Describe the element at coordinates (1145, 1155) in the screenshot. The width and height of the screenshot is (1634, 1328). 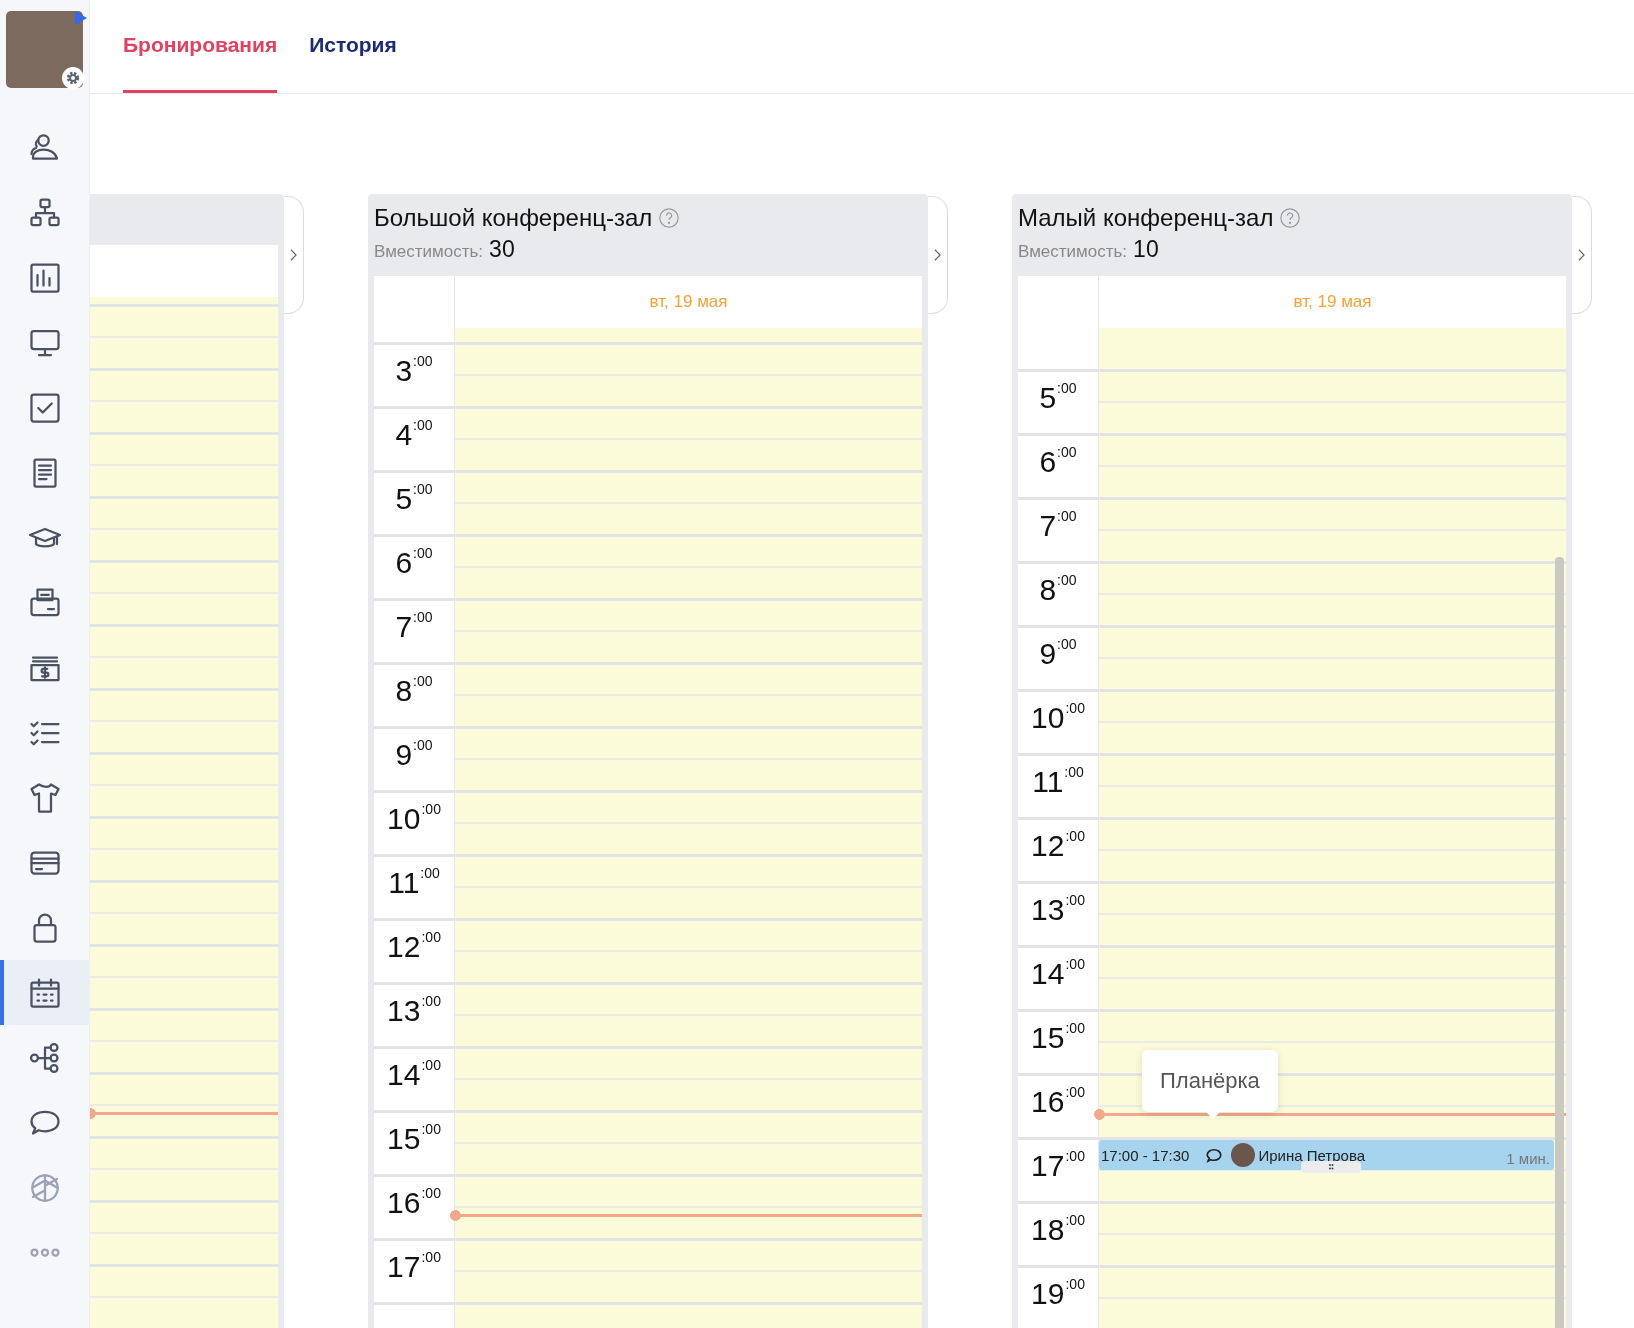
I see `event-time: 17:00 - 17:30` at that location.